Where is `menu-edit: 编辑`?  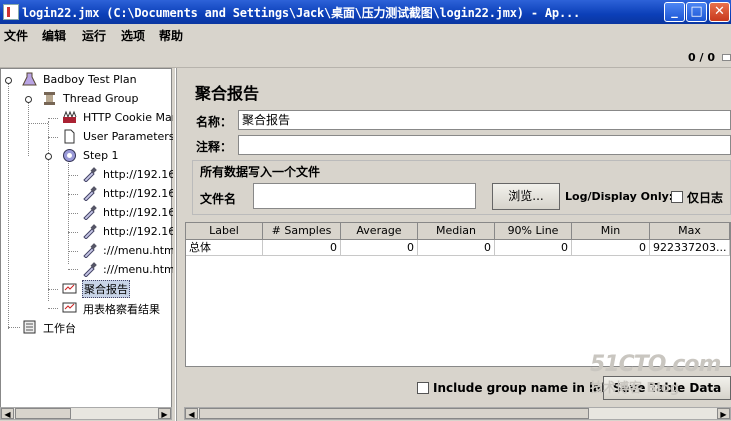 menu-edit: 编辑 is located at coordinates (54, 35).